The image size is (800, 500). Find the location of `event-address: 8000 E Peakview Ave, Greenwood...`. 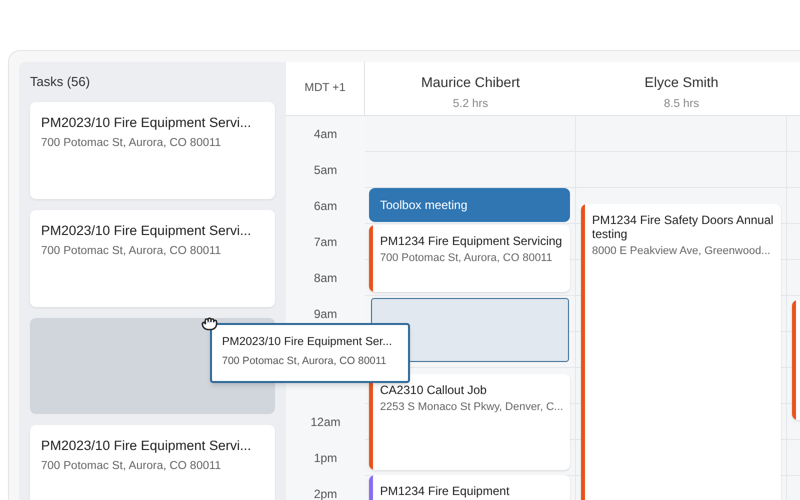

event-address: 8000 E Peakview Ave, Greenwood... is located at coordinates (682, 251).